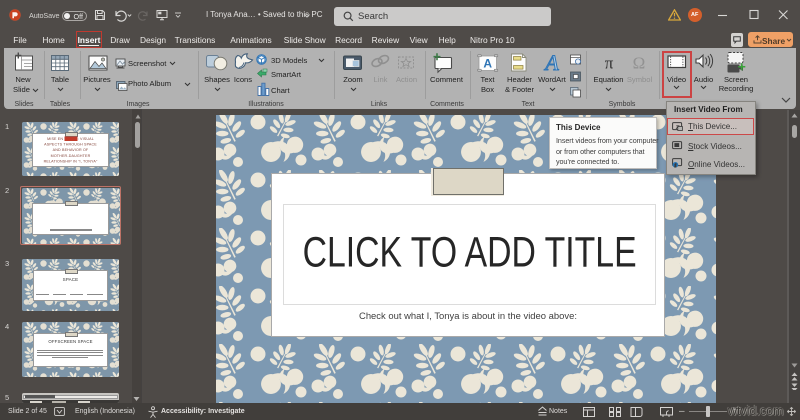  What do you see at coordinates (609, 63) in the screenshot?
I see `svg-text: π` at bounding box center [609, 63].